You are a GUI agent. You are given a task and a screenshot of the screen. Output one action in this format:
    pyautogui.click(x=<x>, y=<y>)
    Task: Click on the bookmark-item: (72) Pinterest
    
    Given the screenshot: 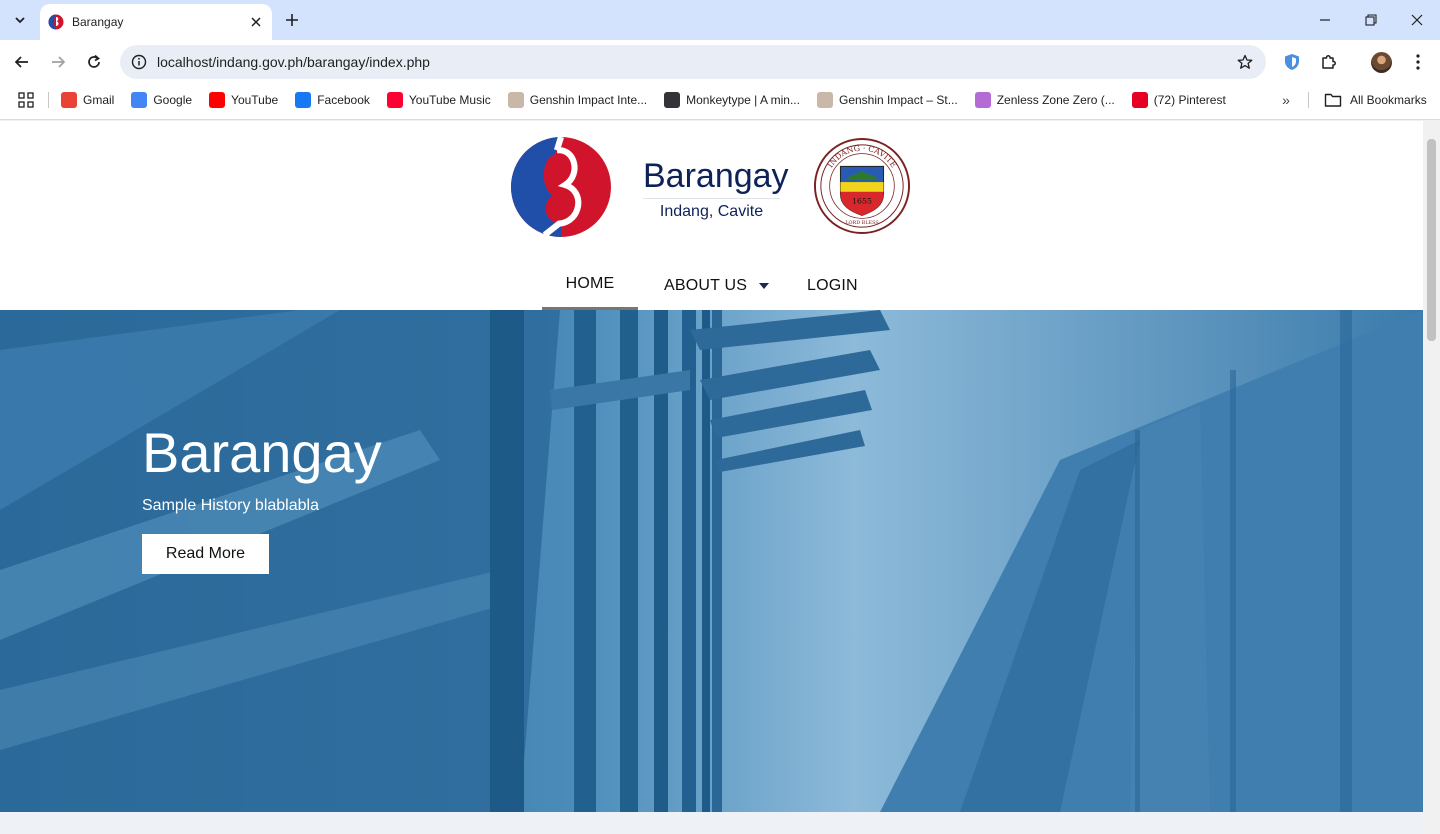 What is the action you would take?
    pyautogui.click(x=1179, y=100)
    